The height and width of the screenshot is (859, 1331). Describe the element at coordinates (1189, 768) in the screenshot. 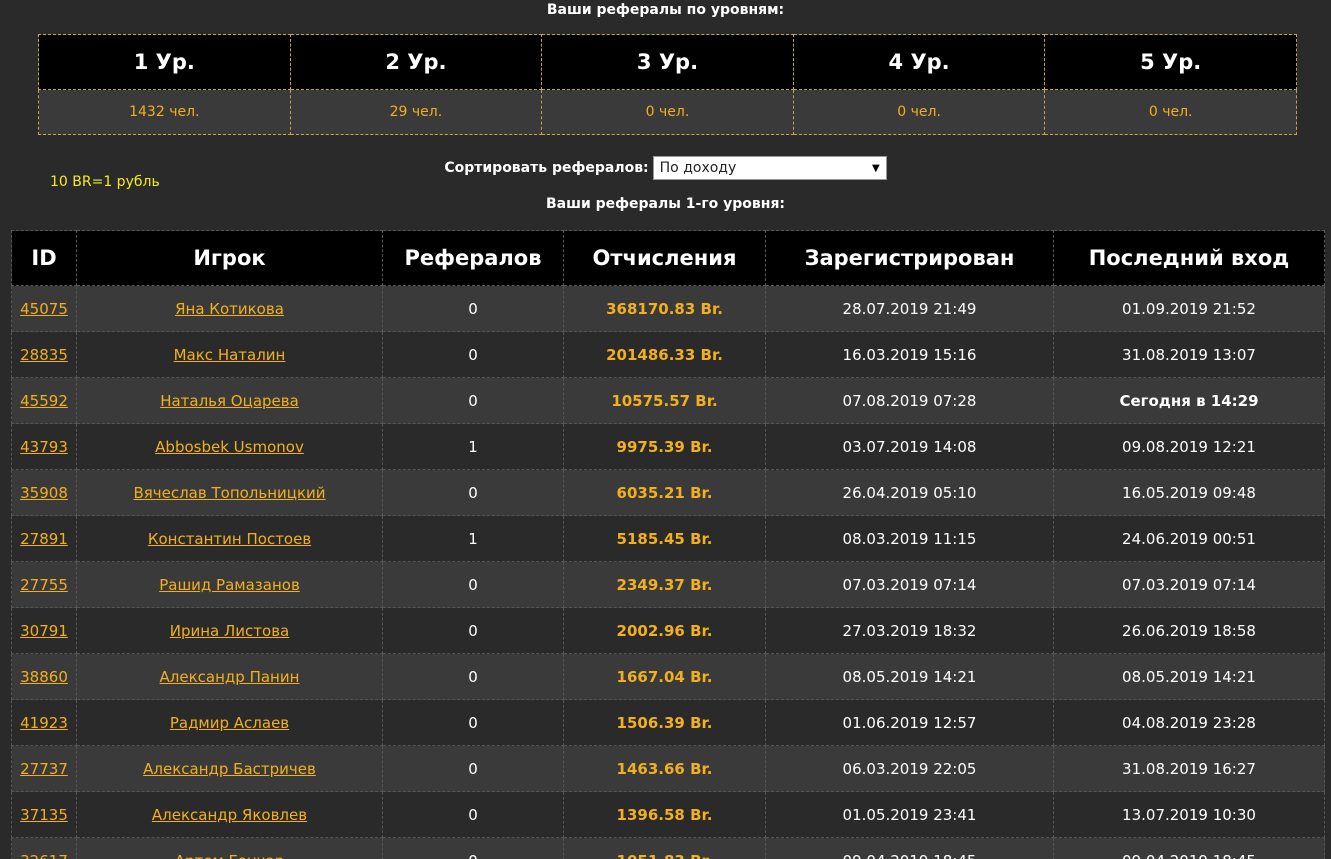

I see `cell-last-login: 31.08.2019 16:27` at that location.